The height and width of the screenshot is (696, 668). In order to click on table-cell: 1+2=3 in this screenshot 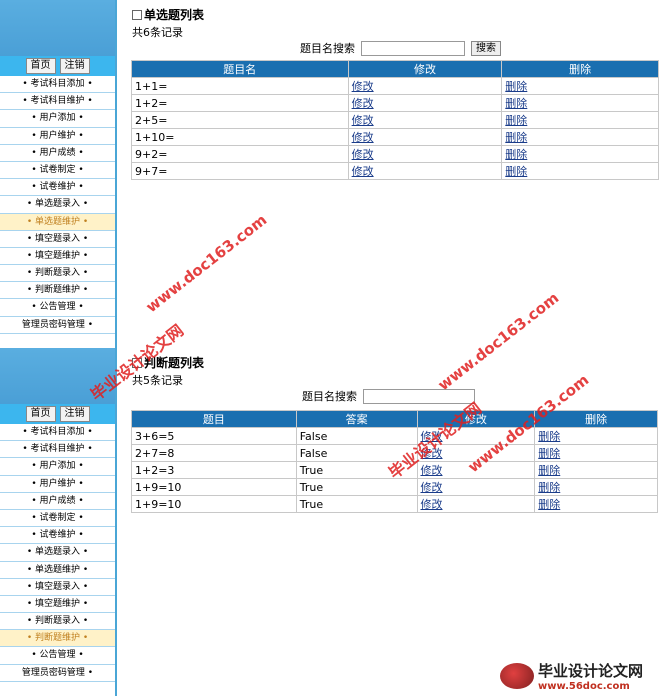, I will do `click(214, 470)`.